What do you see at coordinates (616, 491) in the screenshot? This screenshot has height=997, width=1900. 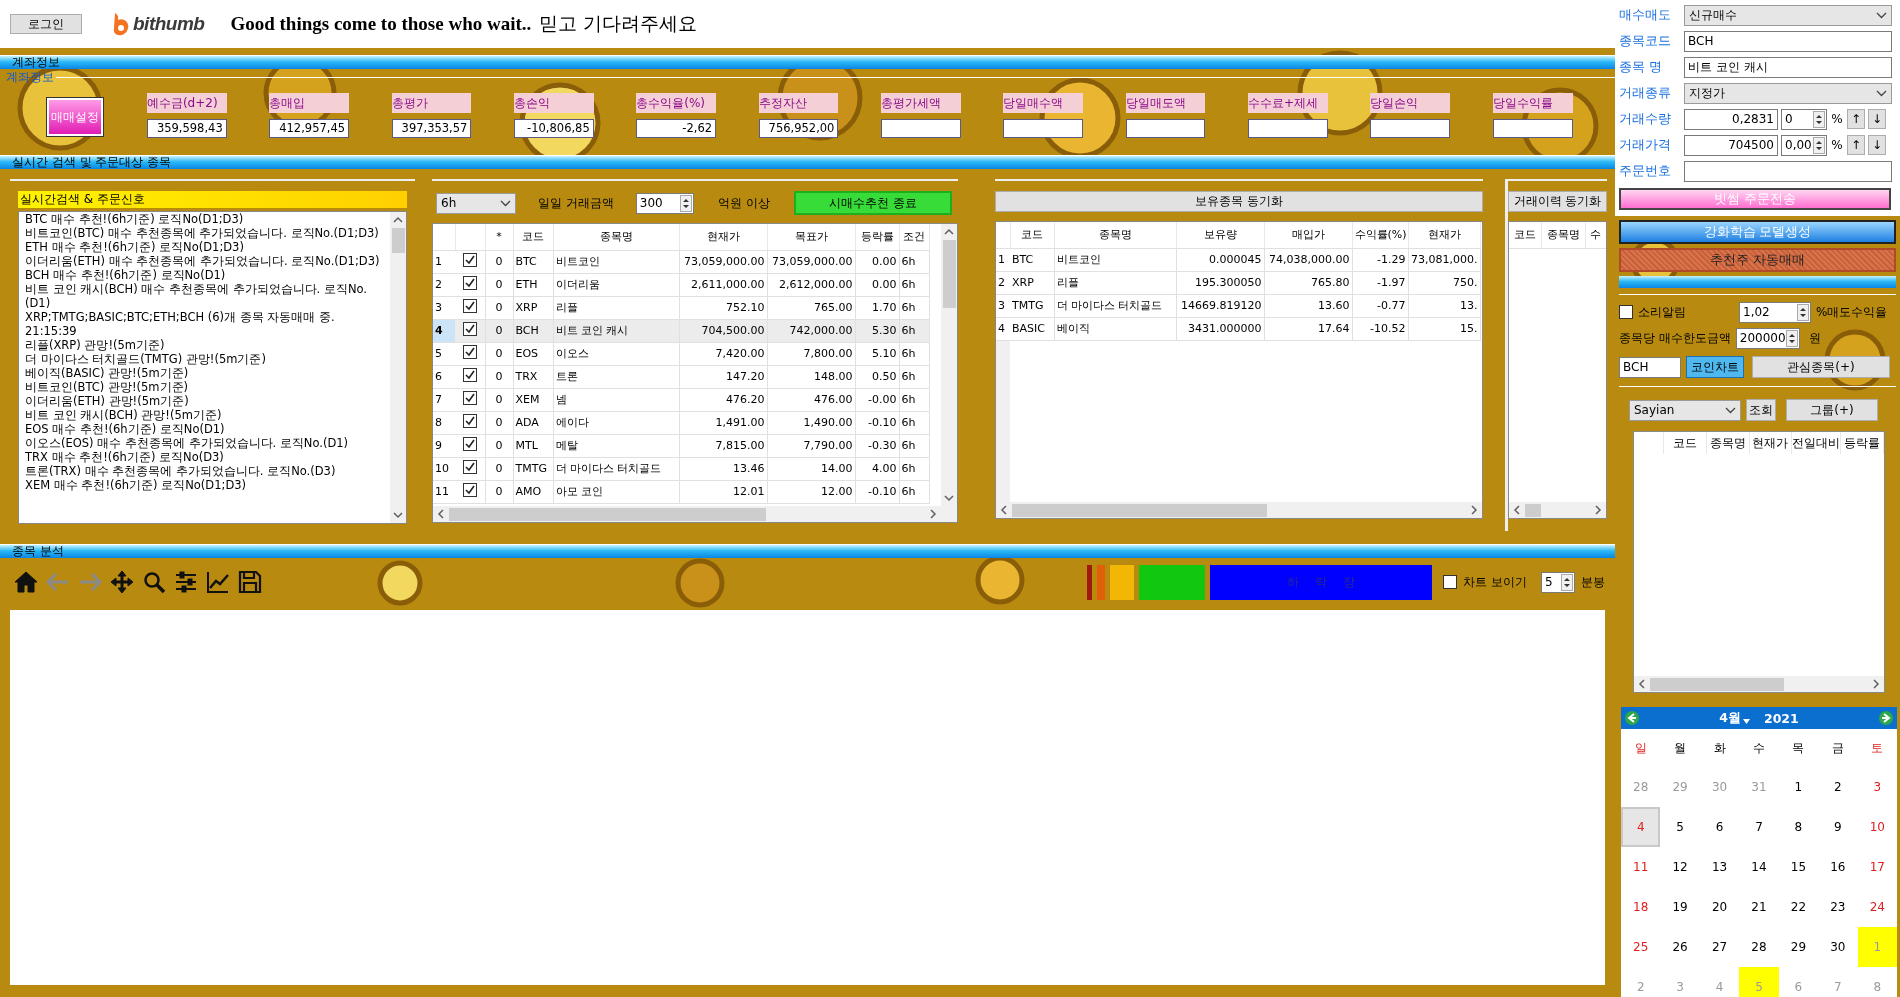 I see `table-cell: 아모 코인` at bounding box center [616, 491].